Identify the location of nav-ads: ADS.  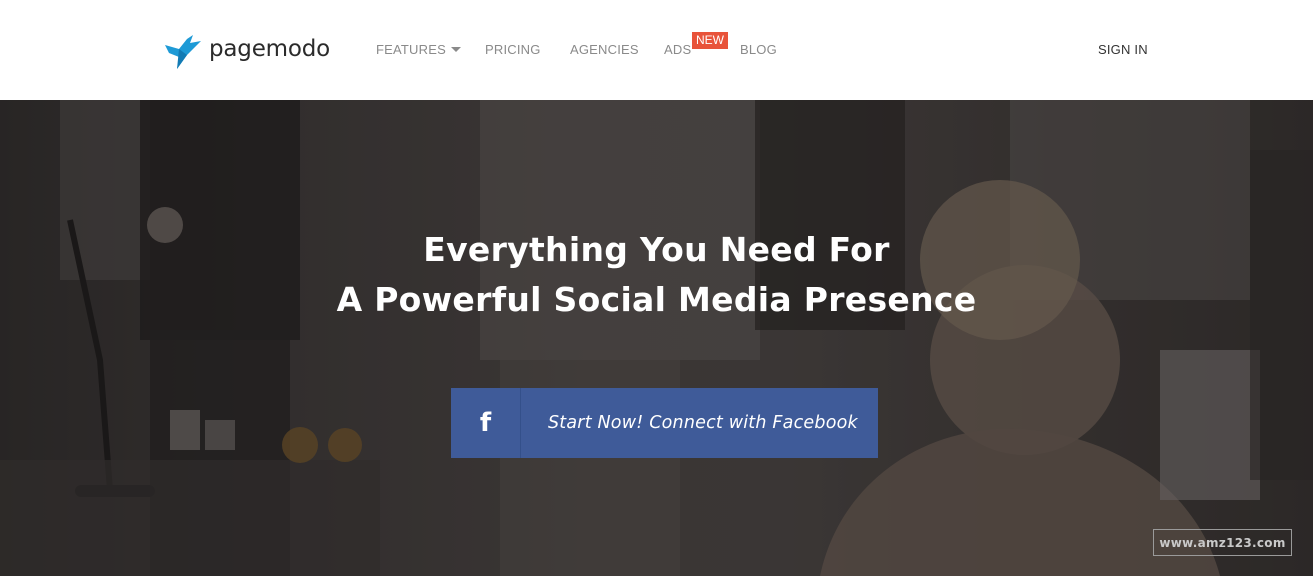
(677, 49).